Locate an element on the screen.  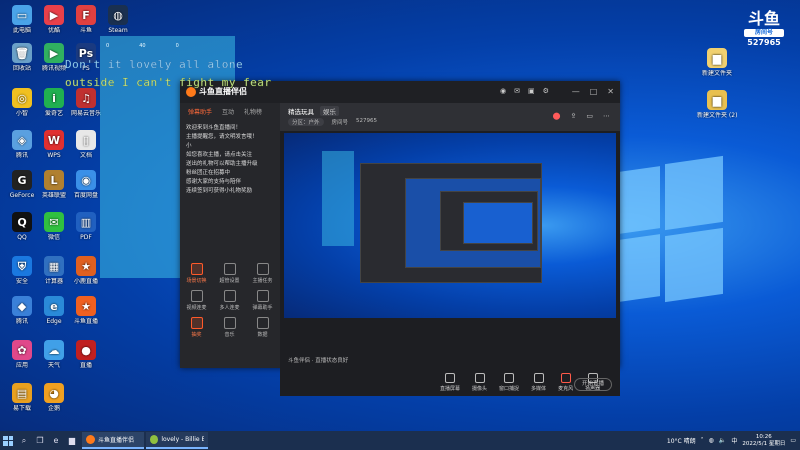
tab-danmu: 弹幕助手 is located at coordinates (200, 111).